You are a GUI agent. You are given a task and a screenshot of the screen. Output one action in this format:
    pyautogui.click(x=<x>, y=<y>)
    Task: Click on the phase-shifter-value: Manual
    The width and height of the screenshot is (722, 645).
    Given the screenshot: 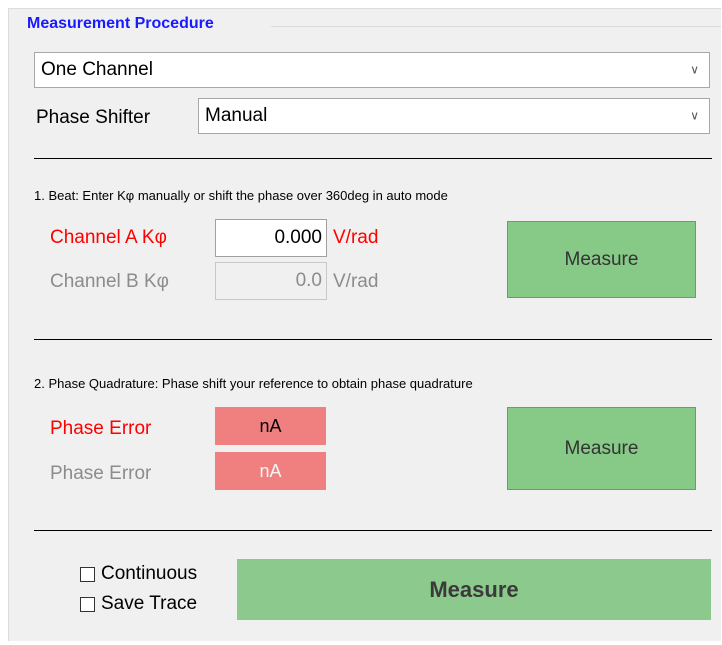 What is the action you would take?
    pyautogui.click(x=236, y=115)
    